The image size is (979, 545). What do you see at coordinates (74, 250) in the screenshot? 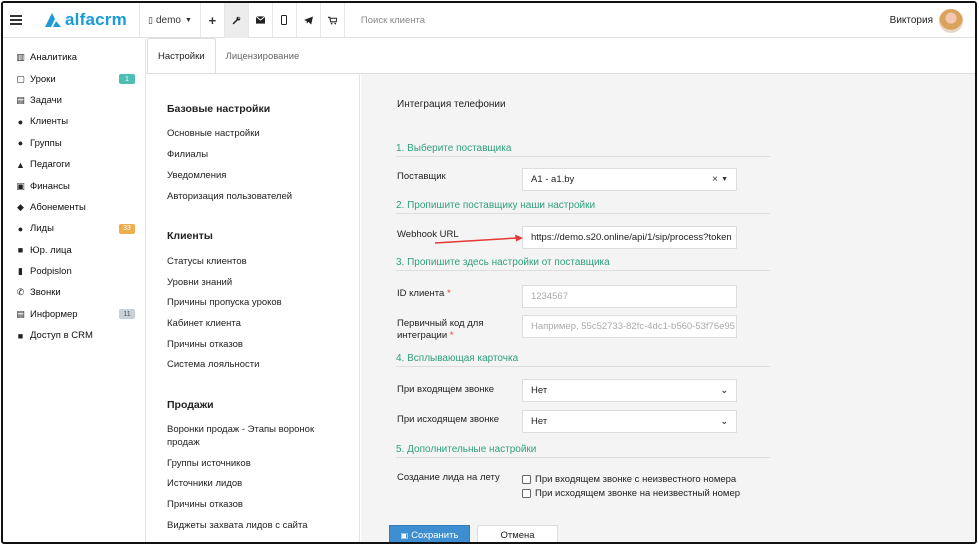
I see `sidebar-item-10: ■ Юр. лица` at bounding box center [74, 250].